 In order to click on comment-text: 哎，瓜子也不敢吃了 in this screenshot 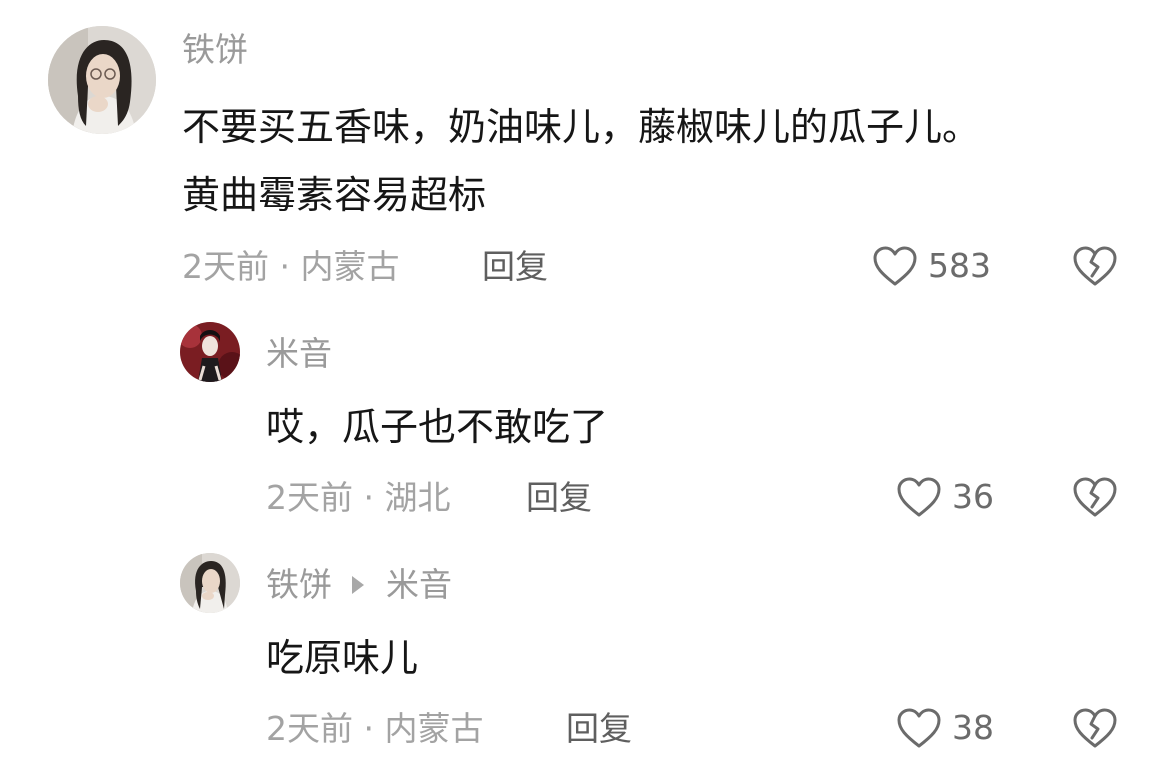, I will do `click(437, 427)`.